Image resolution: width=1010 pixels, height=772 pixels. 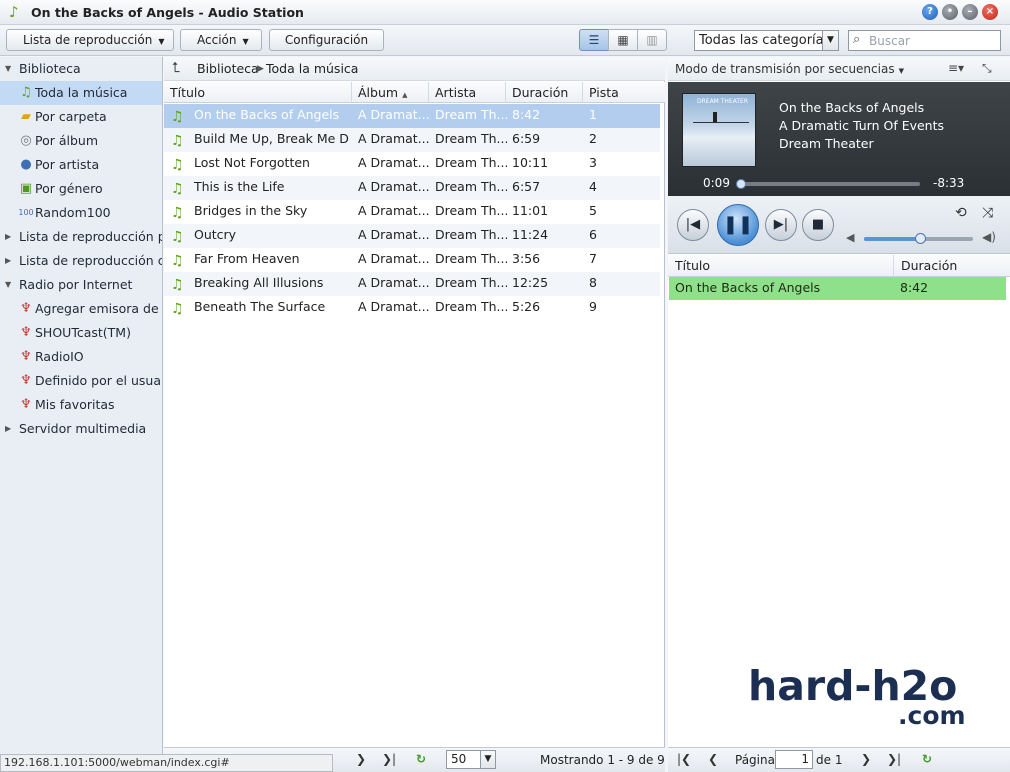 What do you see at coordinates (989, 237) in the screenshot?
I see `volume-high-icon: ◀)` at bounding box center [989, 237].